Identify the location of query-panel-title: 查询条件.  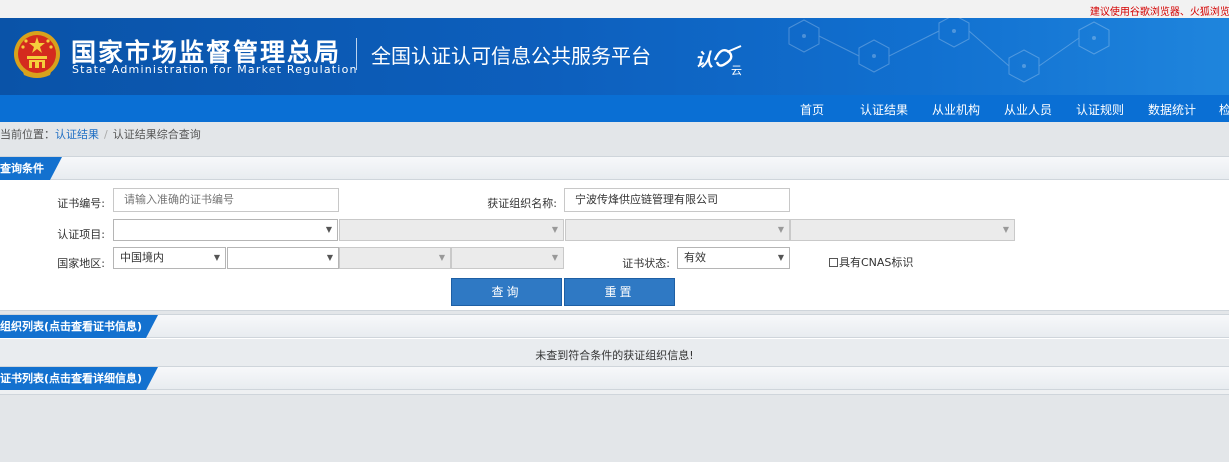
(31, 168).